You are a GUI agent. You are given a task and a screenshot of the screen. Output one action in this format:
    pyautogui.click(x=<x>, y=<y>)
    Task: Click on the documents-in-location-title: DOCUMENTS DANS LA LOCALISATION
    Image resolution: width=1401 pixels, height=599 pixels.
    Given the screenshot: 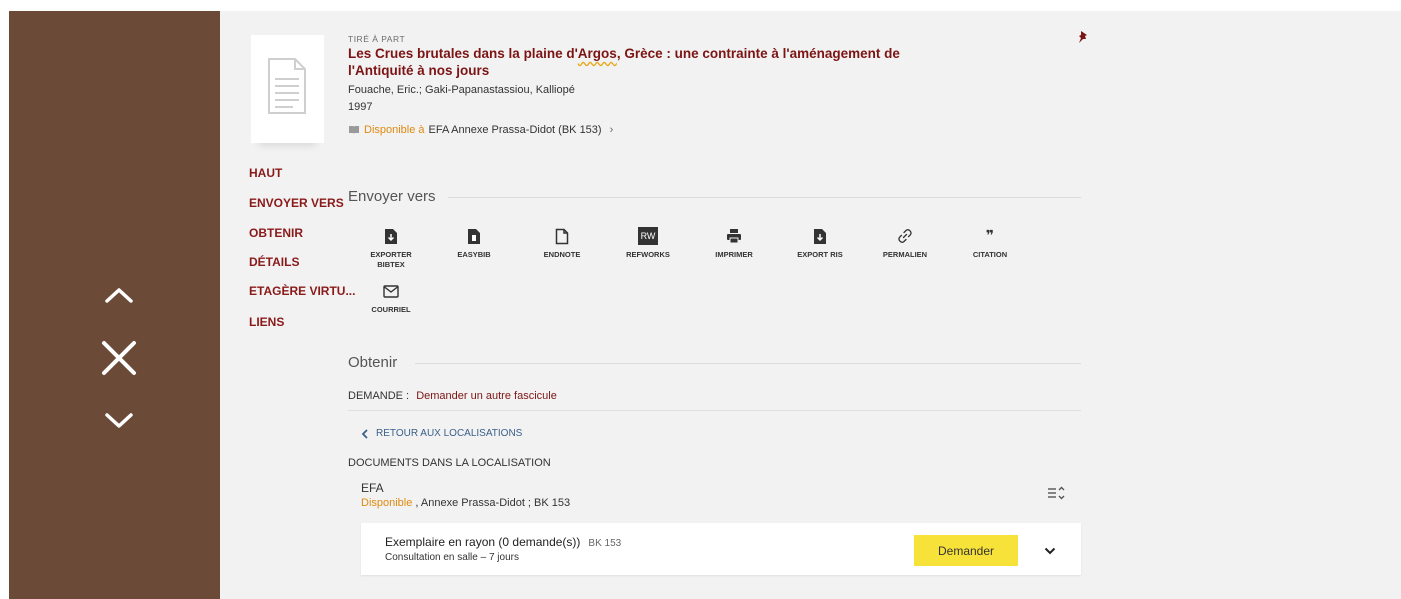 What is the action you would take?
    pyautogui.click(x=449, y=463)
    